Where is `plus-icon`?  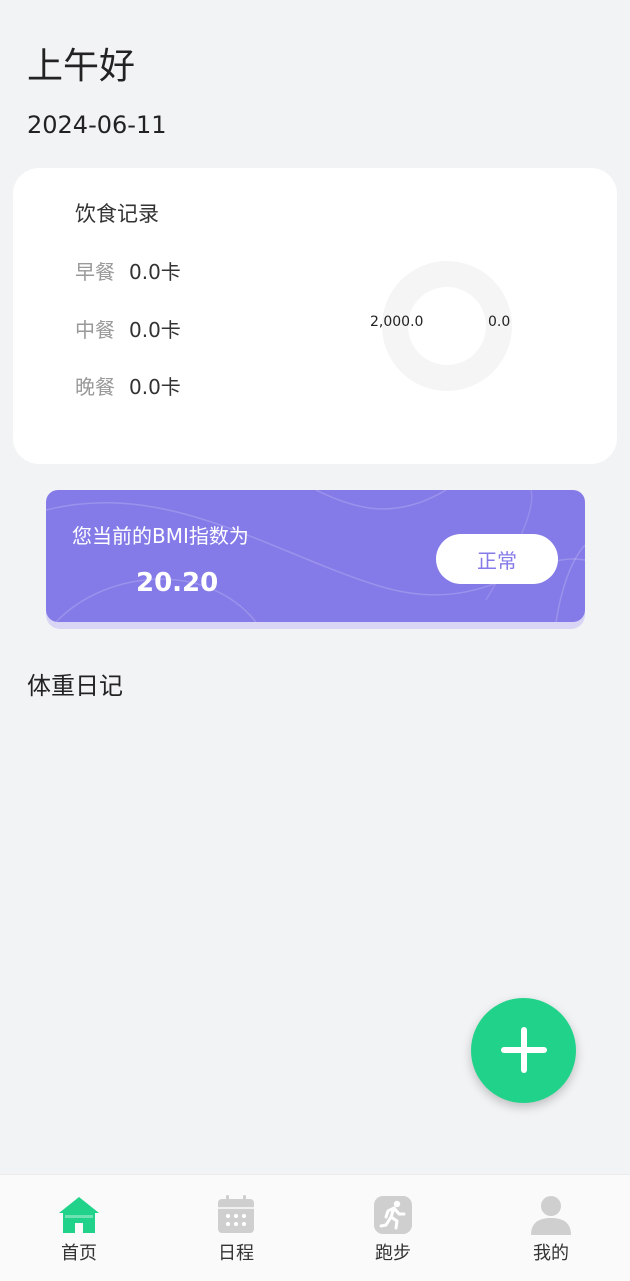 plus-icon is located at coordinates (524, 1050).